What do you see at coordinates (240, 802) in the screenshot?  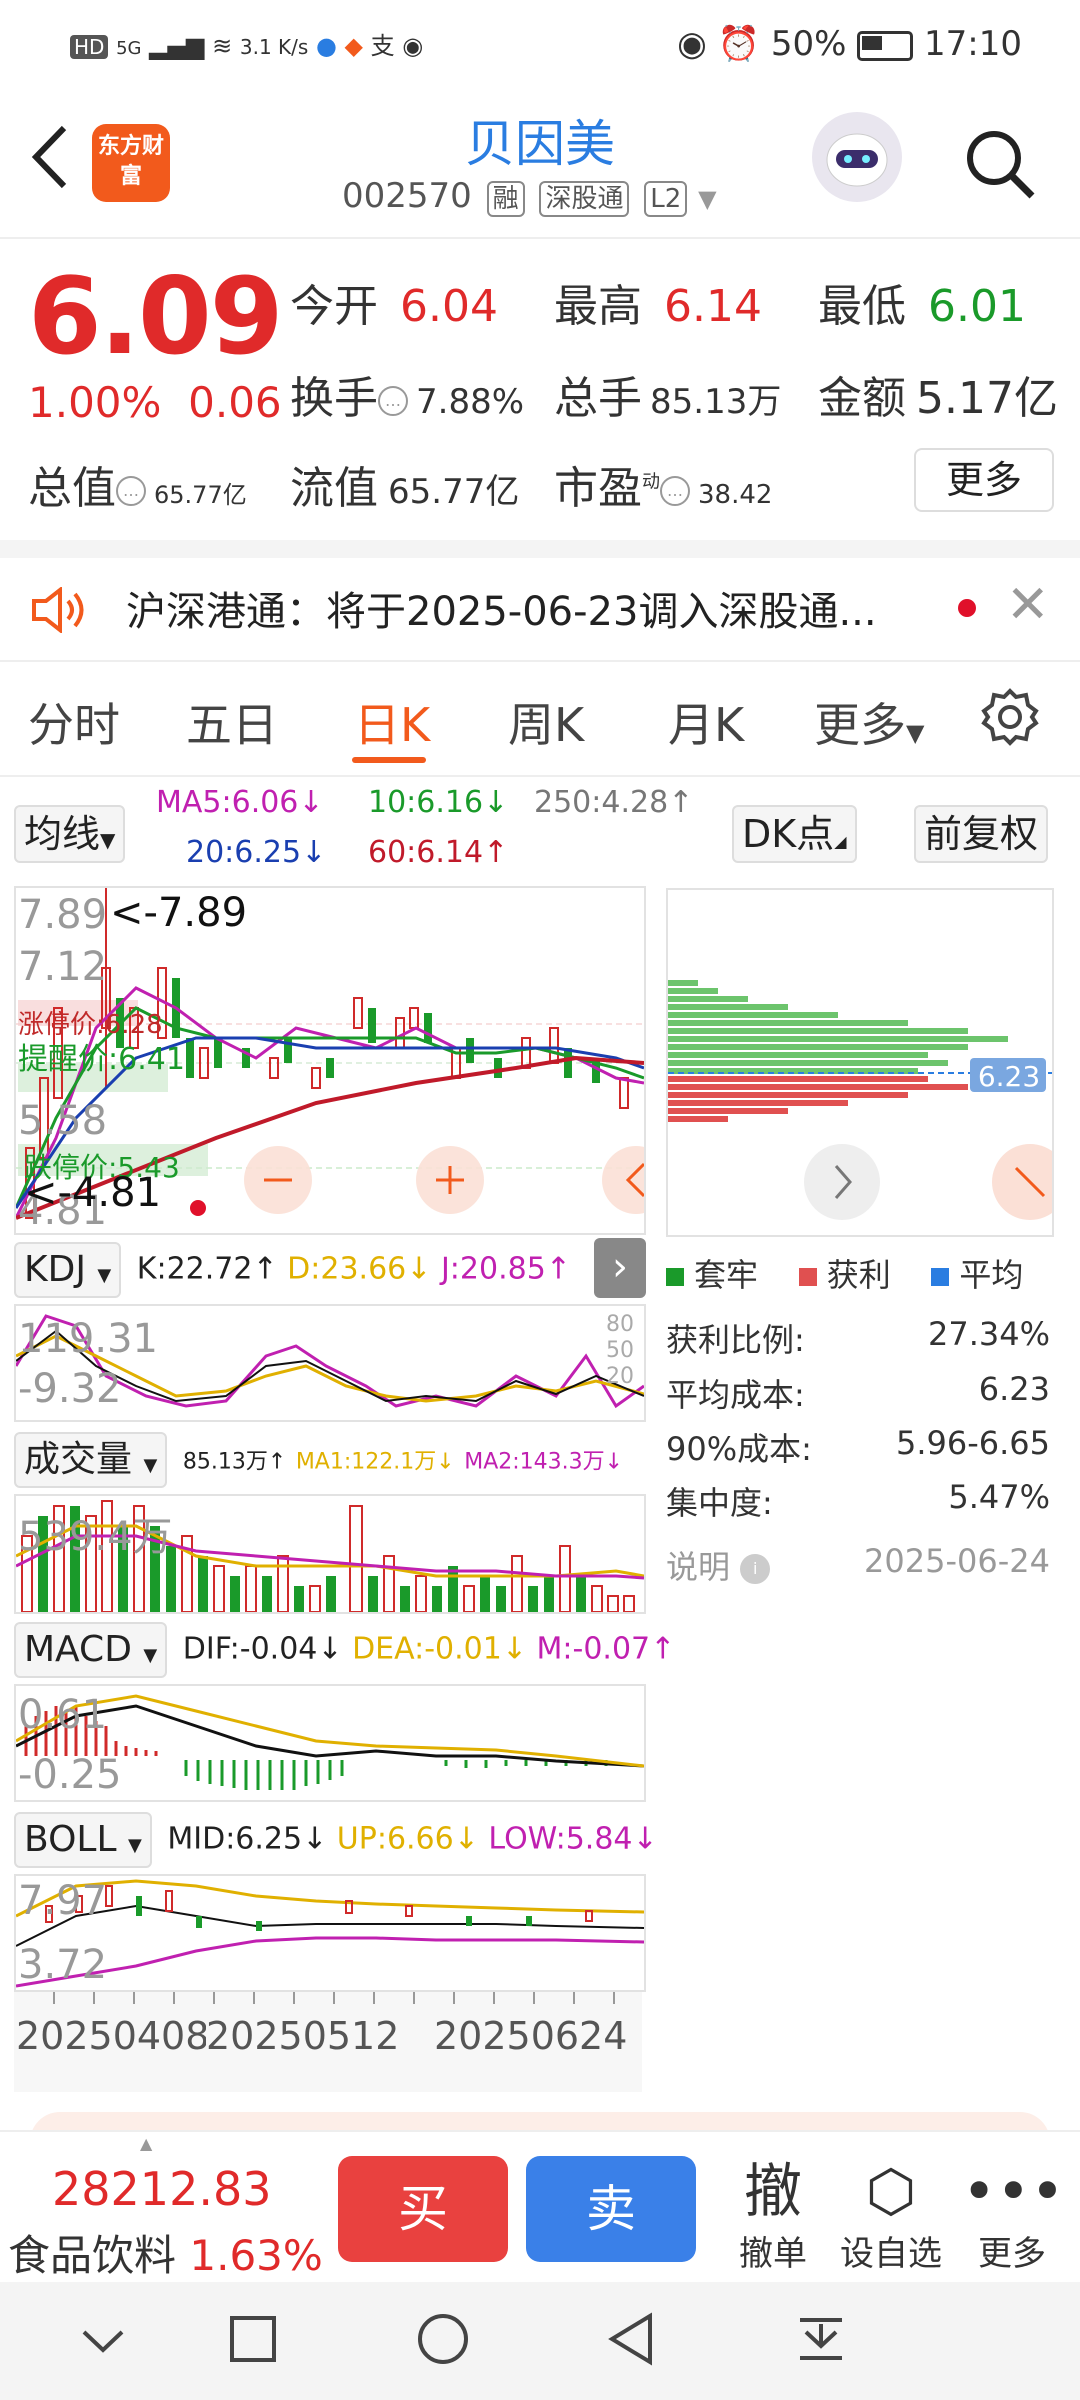 I see `ma5-label: MA5:6.06↓` at bounding box center [240, 802].